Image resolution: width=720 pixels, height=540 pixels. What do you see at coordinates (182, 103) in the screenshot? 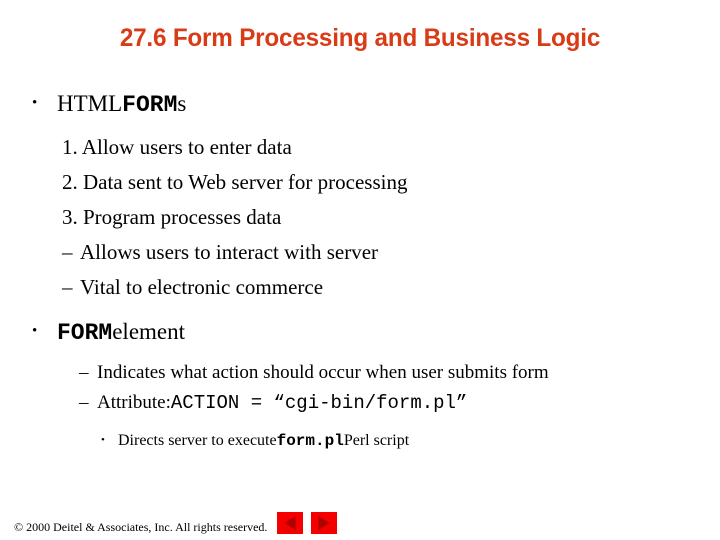
I see `bullet-html-forms-text-c: s` at bounding box center [182, 103].